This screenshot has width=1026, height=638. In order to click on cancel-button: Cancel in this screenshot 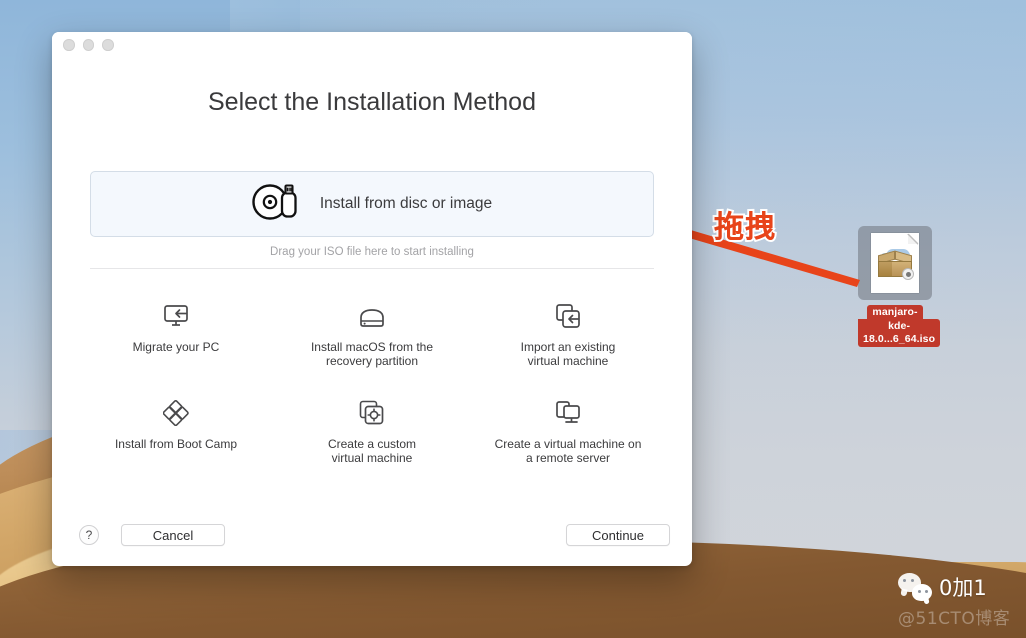, I will do `click(173, 535)`.